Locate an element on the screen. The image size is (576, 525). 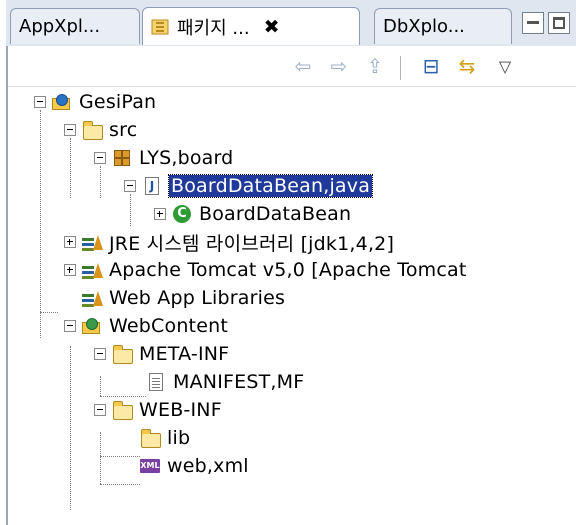
tree-item-web-app-libraries: Web App Libraries is located at coordinates (174, 298).